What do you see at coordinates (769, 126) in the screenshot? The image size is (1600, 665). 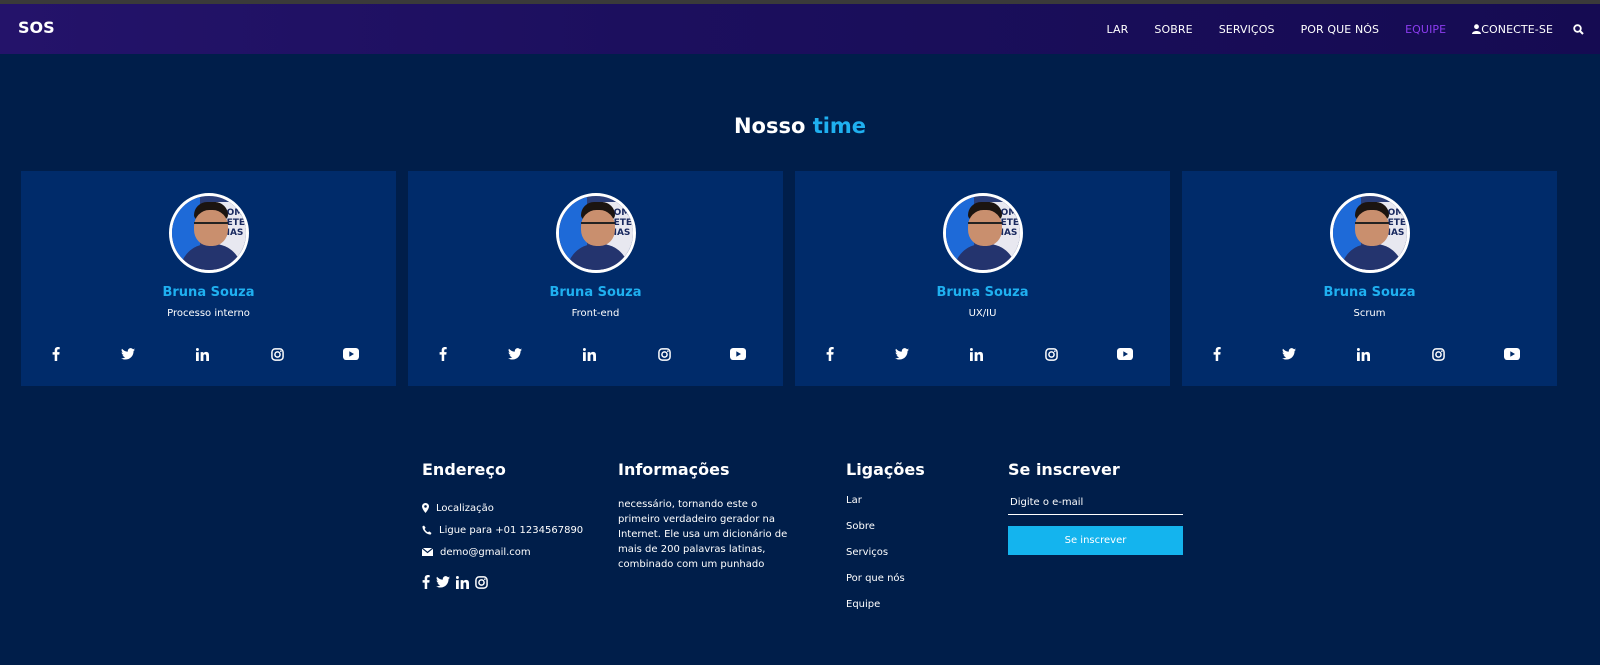 I see `team-title-main: Nosso` at bounding box center [769, 126].